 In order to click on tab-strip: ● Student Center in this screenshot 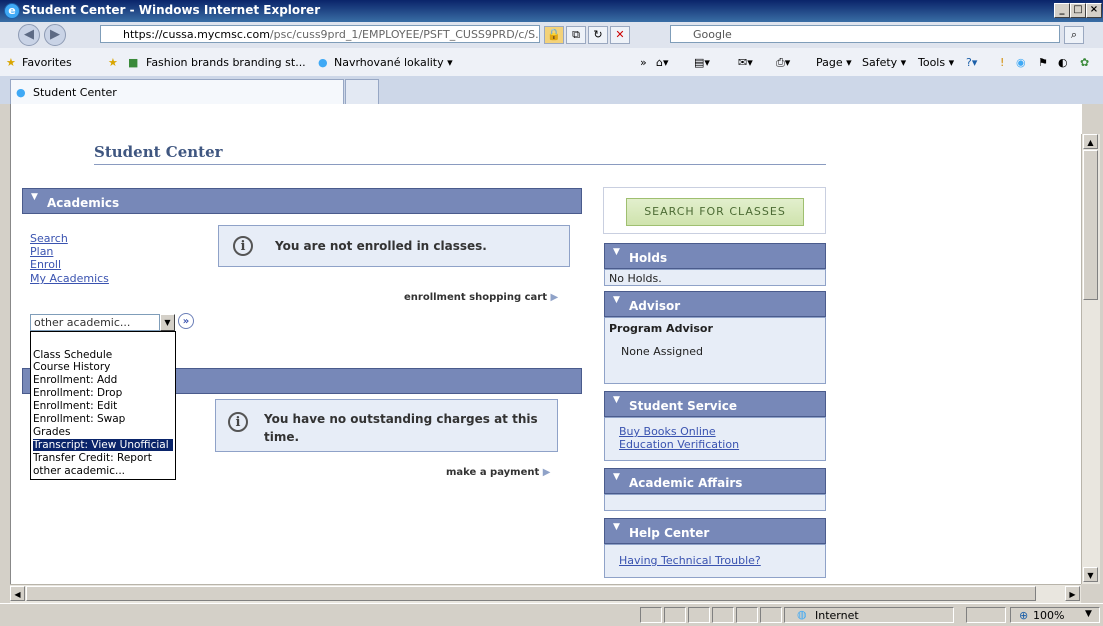, I will do `click(551, 90)`.